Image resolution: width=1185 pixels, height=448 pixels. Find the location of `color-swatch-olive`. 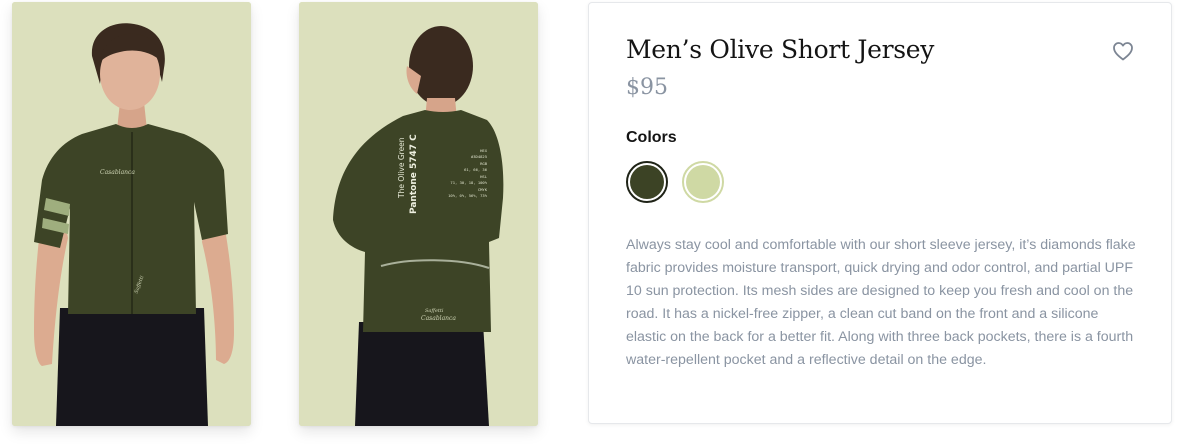

color-swatch-olive is located at coordinates (647, 182).